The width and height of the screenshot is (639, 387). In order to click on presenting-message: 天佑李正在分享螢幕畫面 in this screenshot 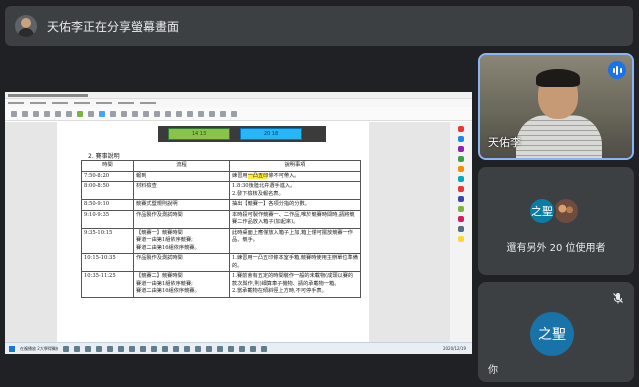, I will do `click(113, 26)`.